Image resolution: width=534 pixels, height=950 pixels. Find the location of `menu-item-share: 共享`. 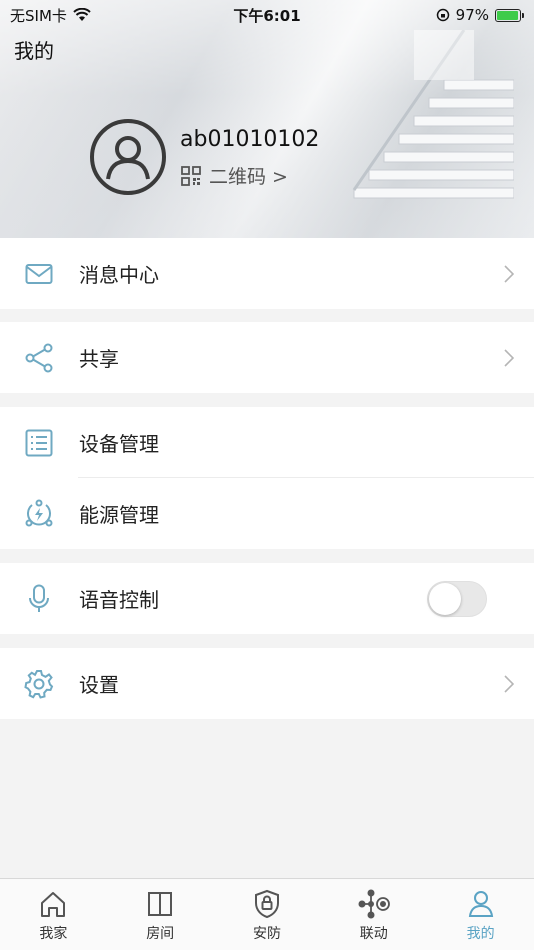

menu-item-share: 共享 is located at coordinates (267, 357).